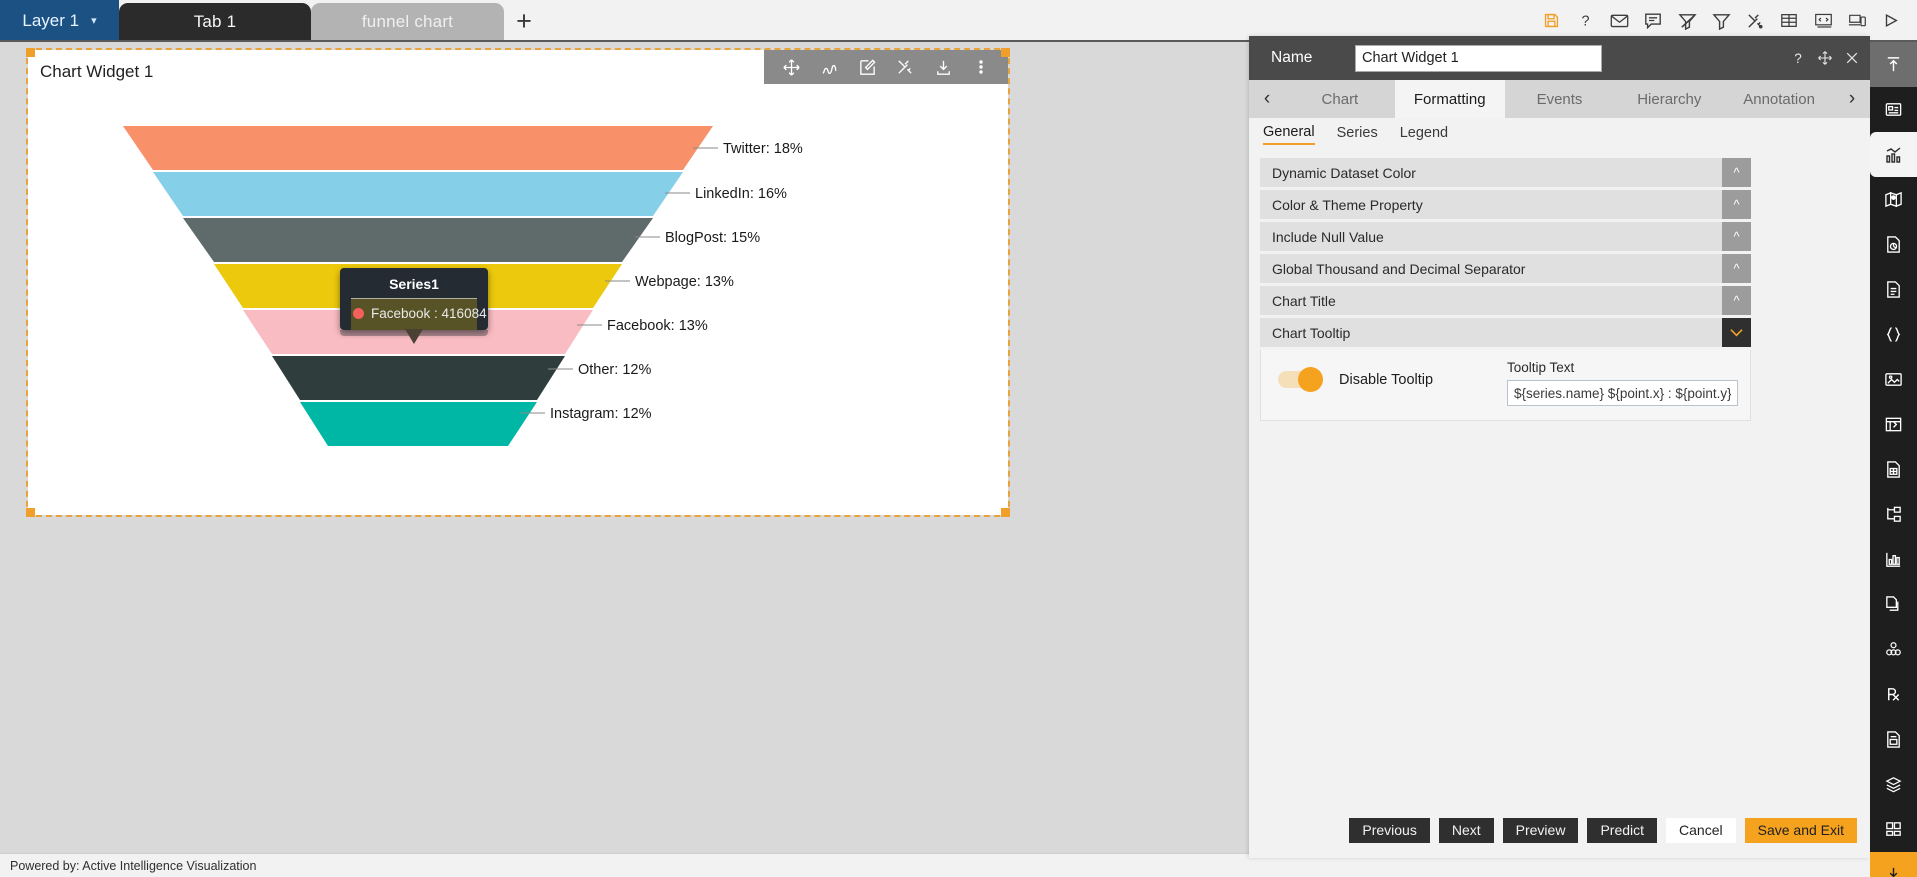 Image resolution: width=1917 pixels, height=877 pixels. What do you see at coordinates (1893, 424) in the screenshot?
I see `frame-icon` at bounding box center [1893, 424].